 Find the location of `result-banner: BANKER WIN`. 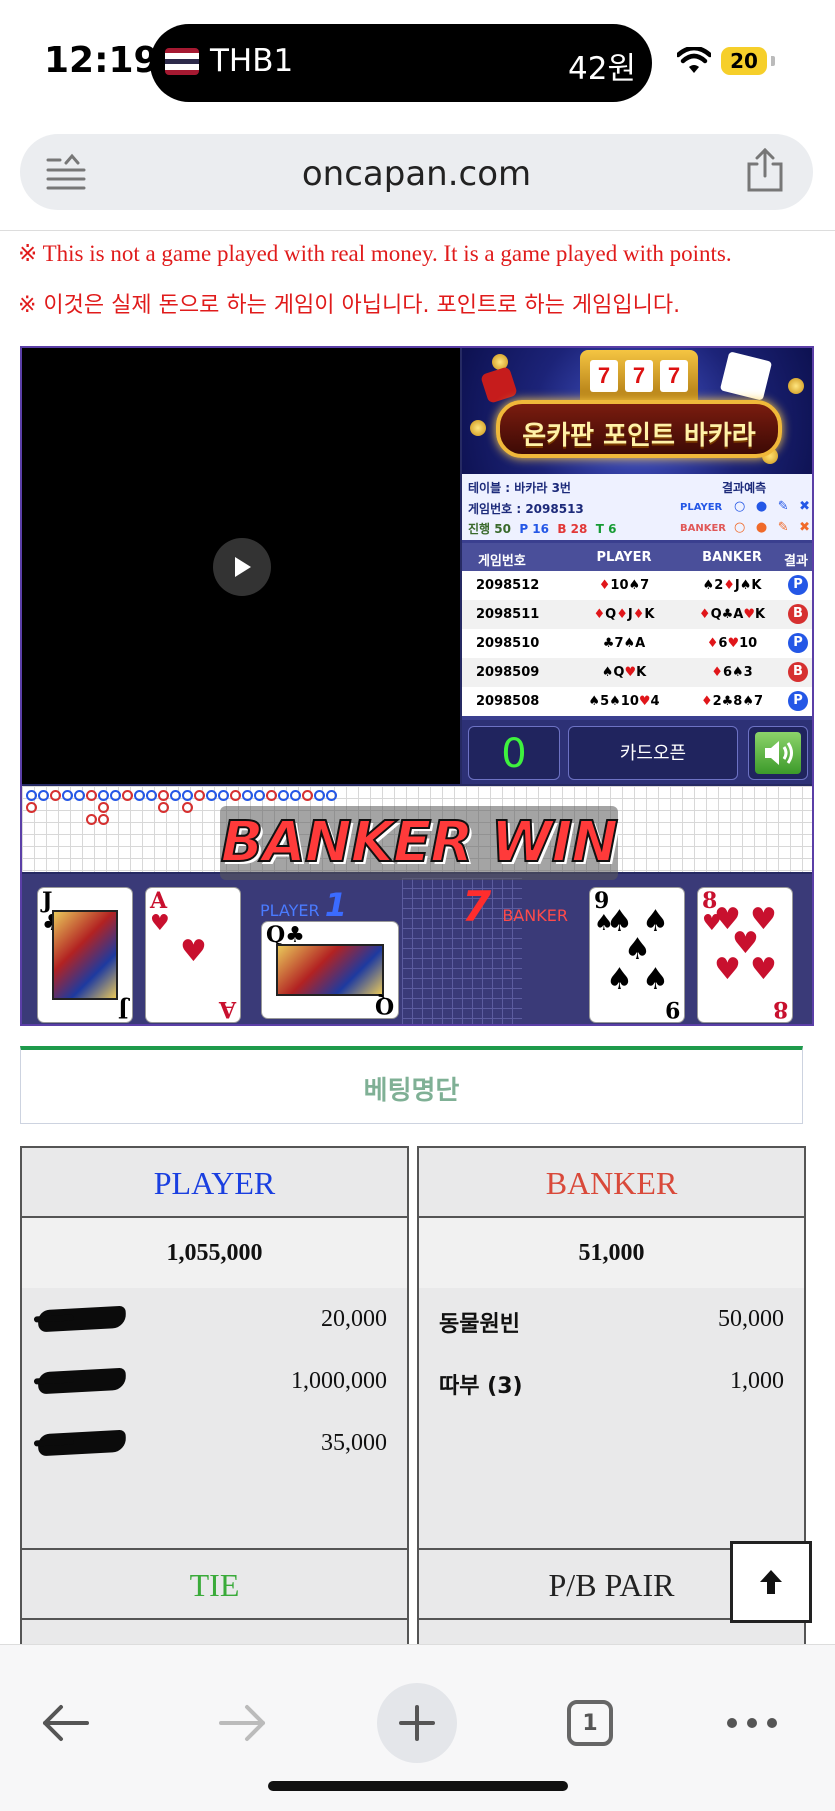

result-banner: BANKER WIN is located at coordinates (420, 843).